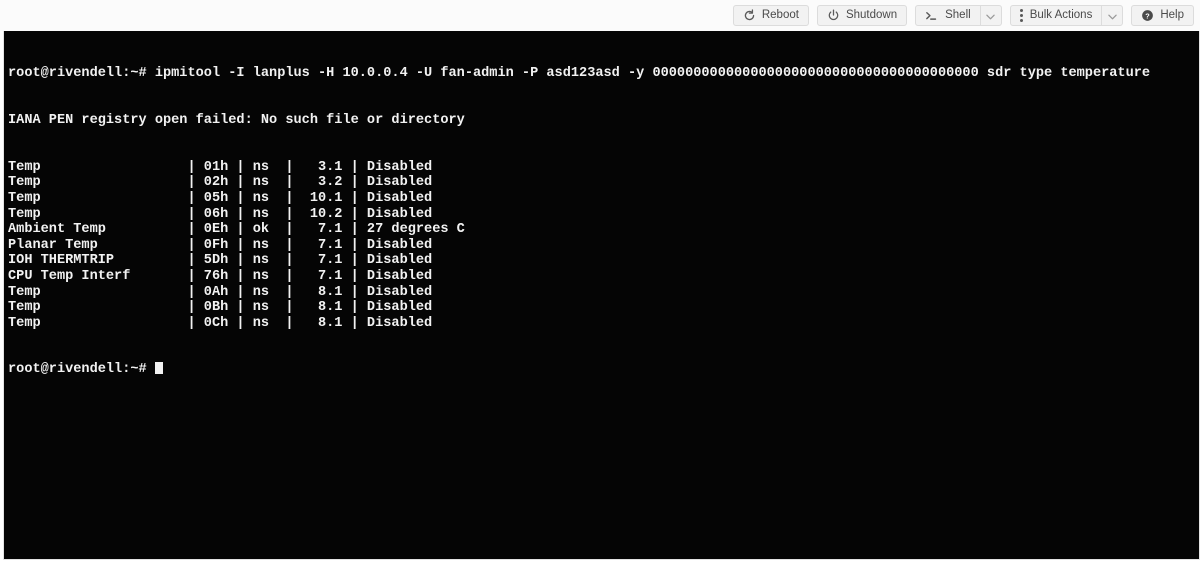 This screenshot has width=1200, height=566. I want to click on help-circle-icon: ?, so click(1147, 15).